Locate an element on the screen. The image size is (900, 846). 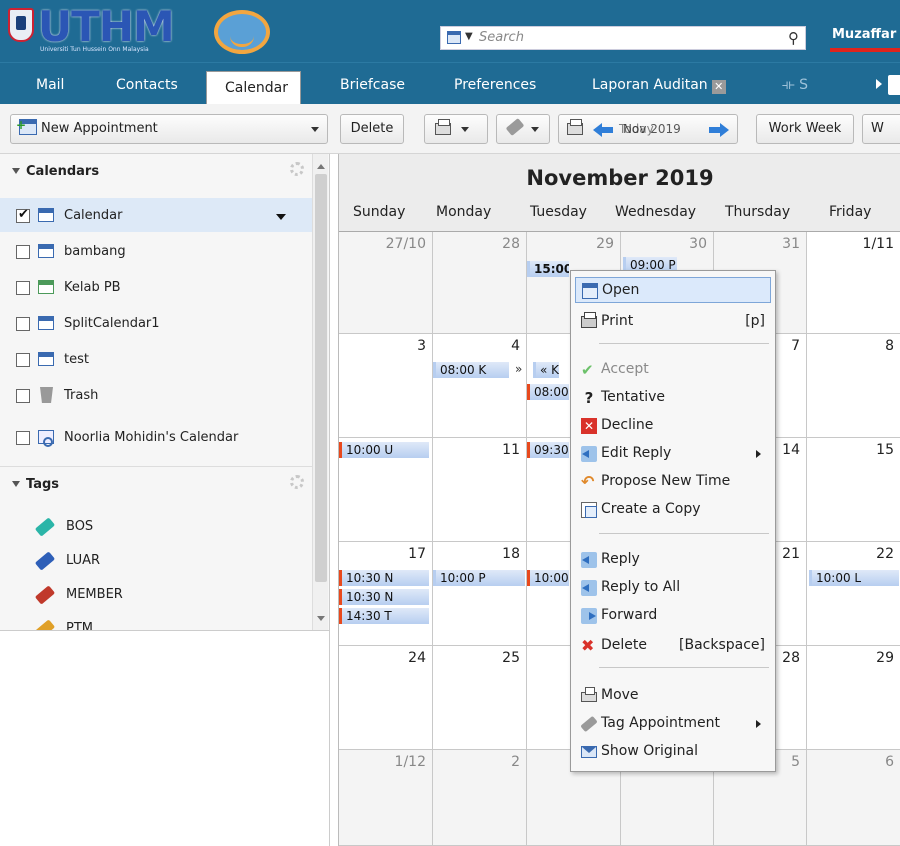
day-number: 7 is located at coordinates (795, 346).